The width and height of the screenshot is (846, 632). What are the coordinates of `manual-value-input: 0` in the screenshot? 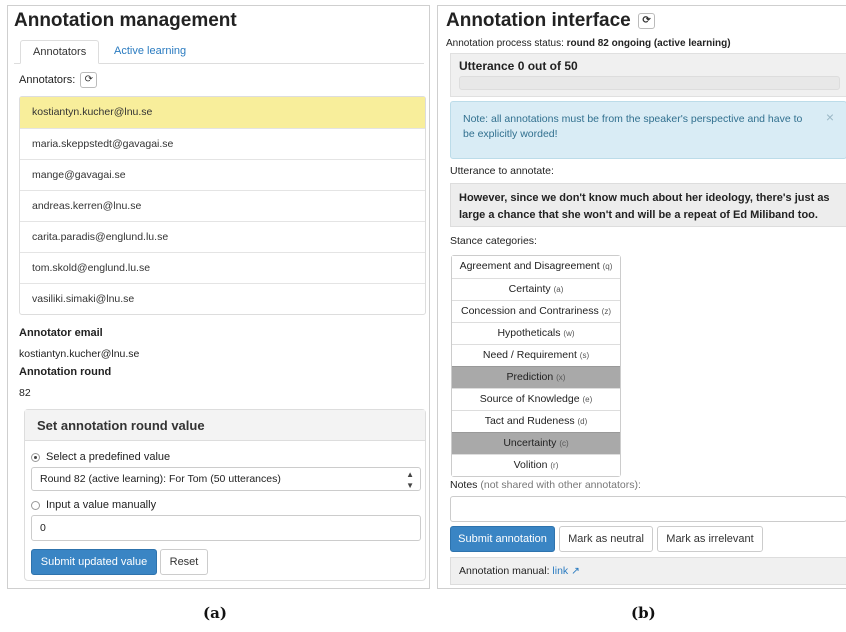 It's located at (226, 528).